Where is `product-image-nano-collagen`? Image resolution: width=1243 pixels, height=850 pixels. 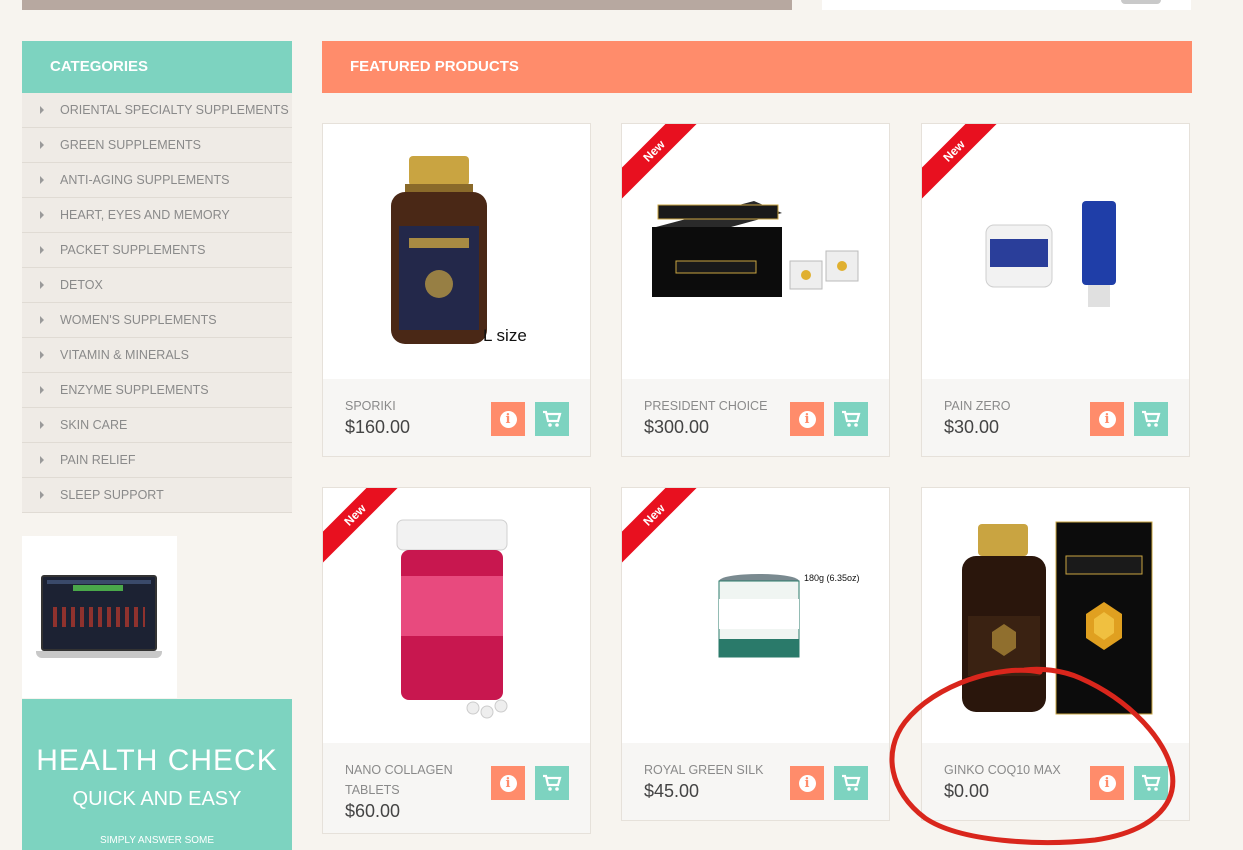
product-image-nano-collagen is located at coordinates (456, 615).